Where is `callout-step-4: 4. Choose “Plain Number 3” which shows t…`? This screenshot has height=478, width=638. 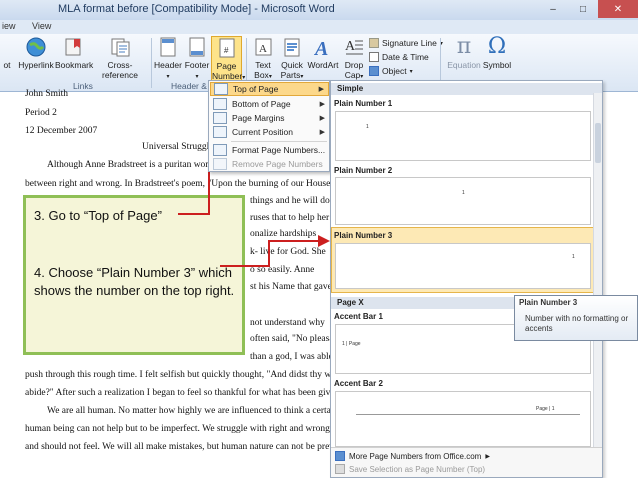 callout-step-4: 4. Choose “Plain Number 3” which shows t… is located at coordinates (134, 281).